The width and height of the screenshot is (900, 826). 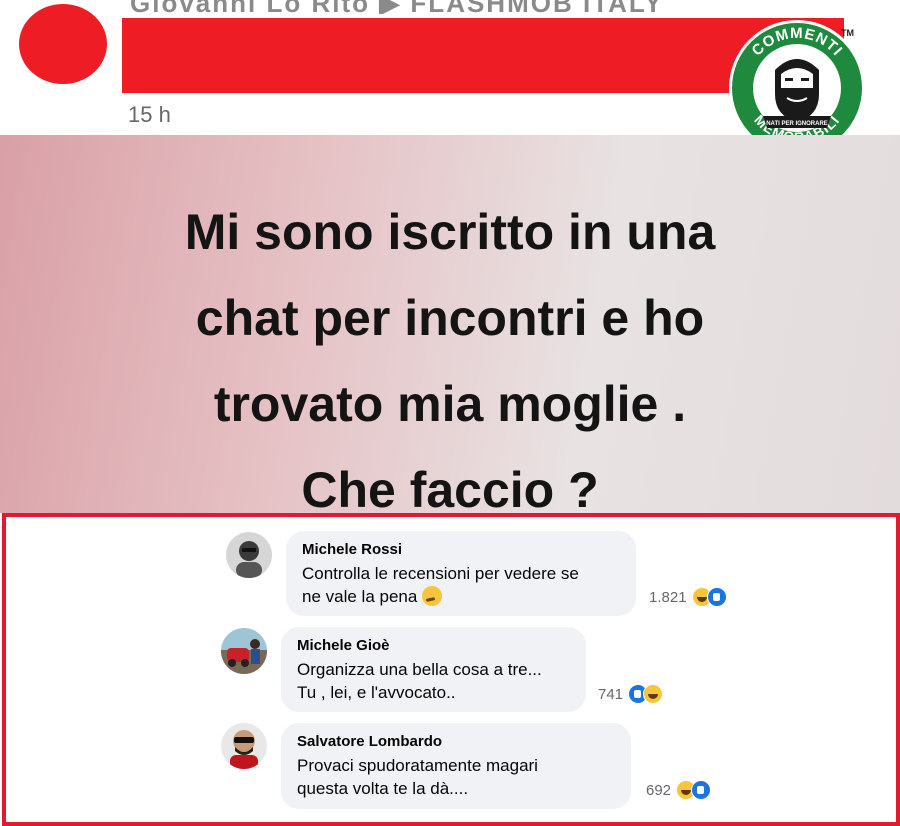 I want to click on commenter-name: Michele Gioè, so click(x=434, y=645).